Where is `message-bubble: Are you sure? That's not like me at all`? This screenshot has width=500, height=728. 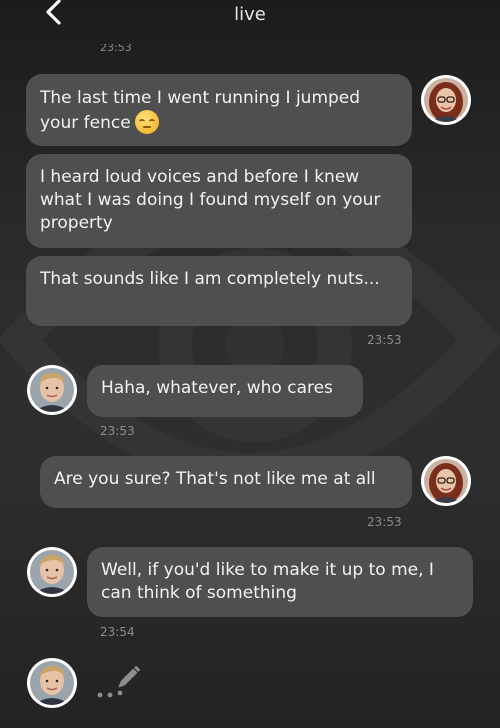
message-bubble: Are you sure? That's not like me at all is located at coordinates (226, 482).